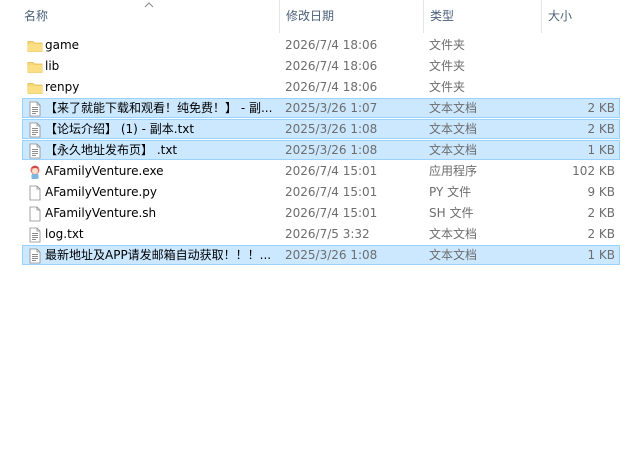 This screenshot has height=473, width=624. Describe the element at coordinates (64, 234) in the screenshot. I see `file-name: log.txt` at that location.